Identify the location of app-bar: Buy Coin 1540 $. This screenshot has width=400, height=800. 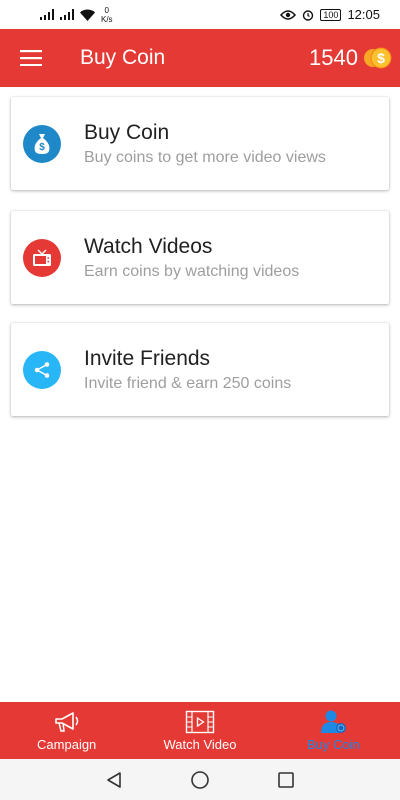
(200, 58).